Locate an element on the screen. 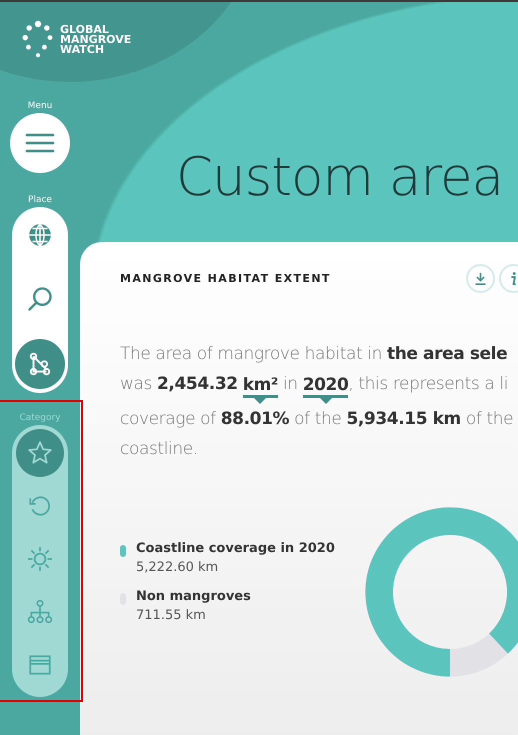 The width and height of the screenshot is (518, 735). page-title: Custom area is located at coordinates (340, 177).